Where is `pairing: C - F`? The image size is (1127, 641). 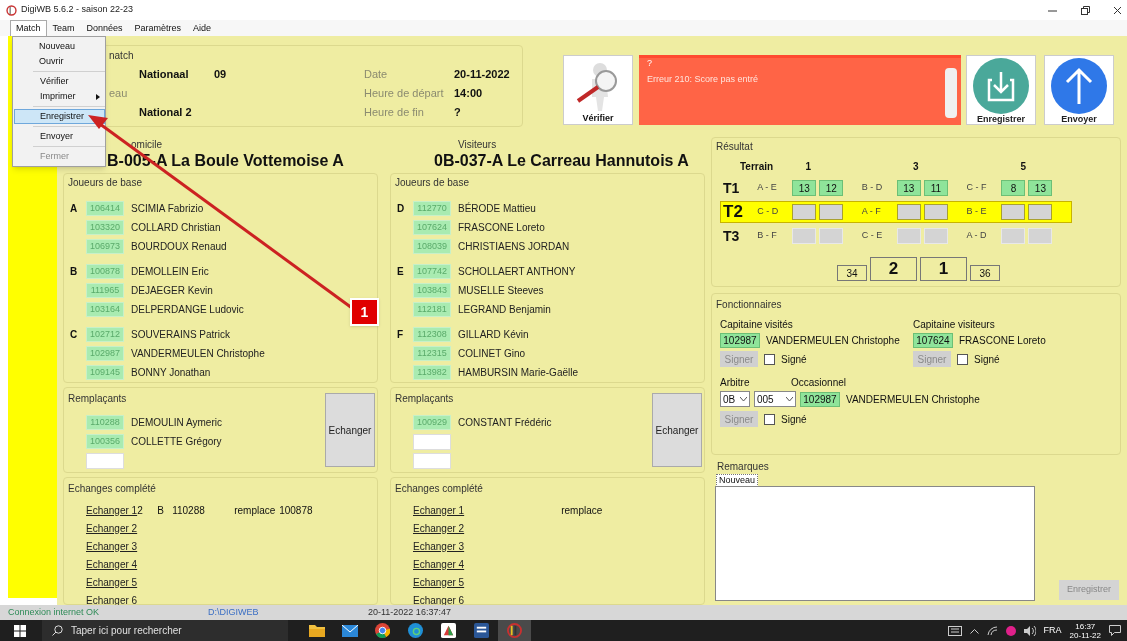
pairing: C - F is located at coordinates (977, 188).